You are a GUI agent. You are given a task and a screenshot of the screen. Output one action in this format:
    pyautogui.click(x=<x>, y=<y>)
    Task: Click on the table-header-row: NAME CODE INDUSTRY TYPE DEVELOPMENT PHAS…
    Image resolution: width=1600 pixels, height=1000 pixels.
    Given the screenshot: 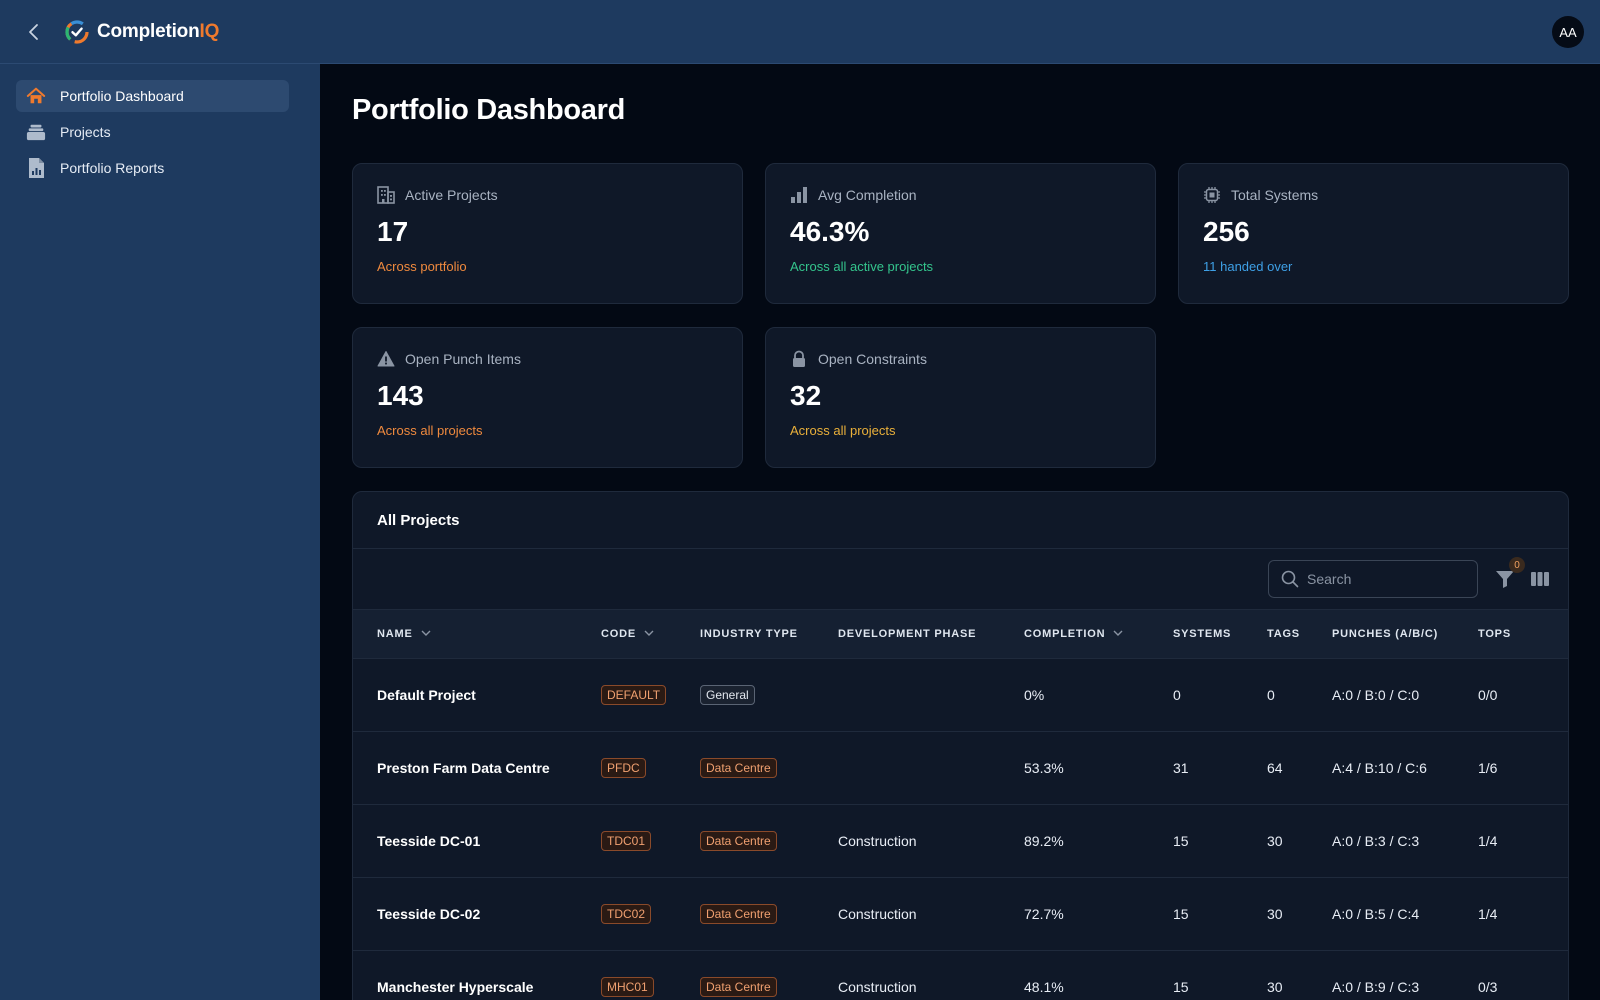 What is the action you would take?
    pyautogui.click(x=960, y=634)
    